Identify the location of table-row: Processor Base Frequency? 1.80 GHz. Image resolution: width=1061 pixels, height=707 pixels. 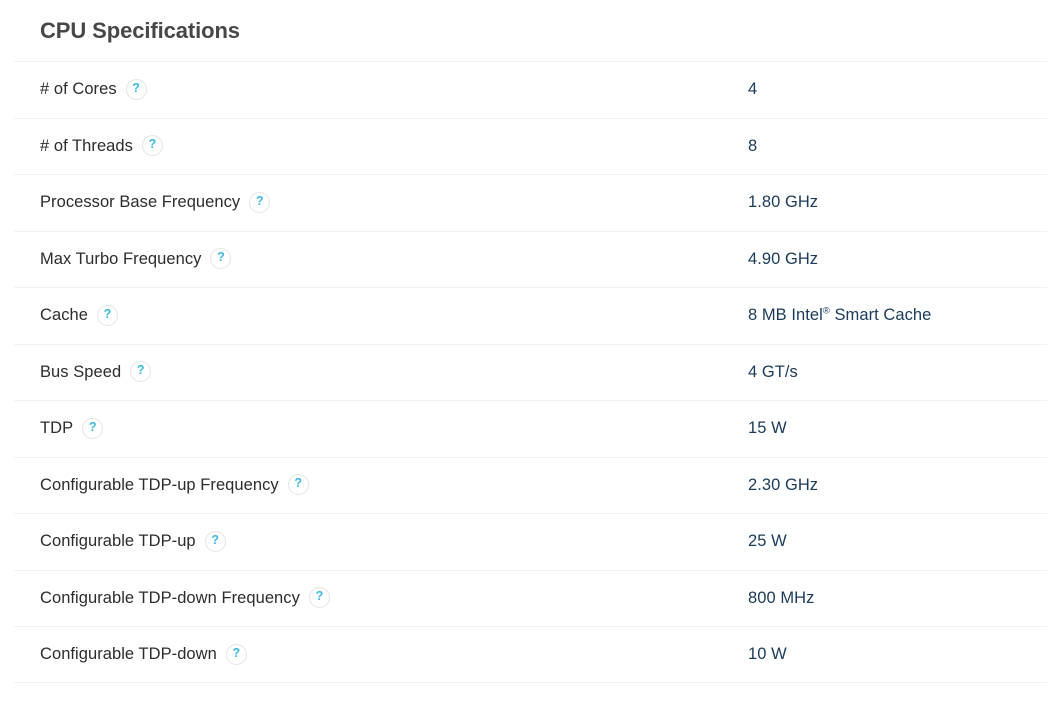
(530, 202).